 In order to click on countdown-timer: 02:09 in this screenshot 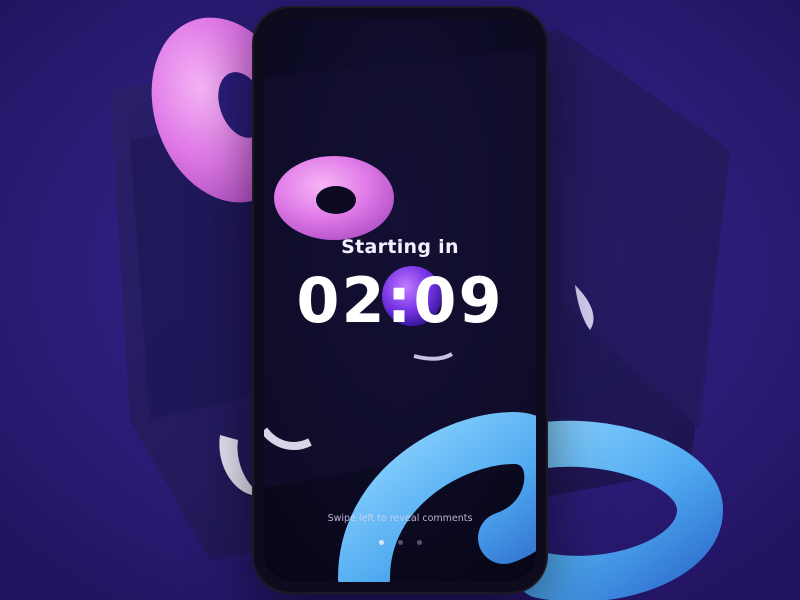, I will do `click(400, 300)`.